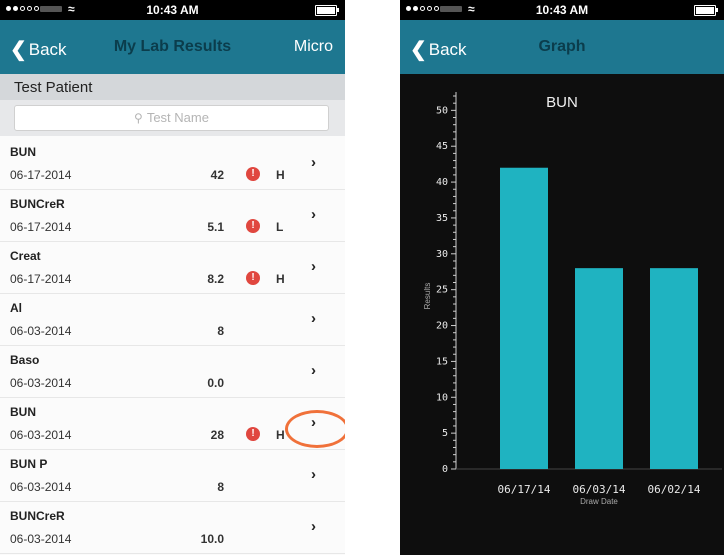 The width and height of the screenshot is (724, 555). What do you see at coordinates (215, 227) in the screenshot?
I see `test-value: 5.1` at bounding box center [215, 227].